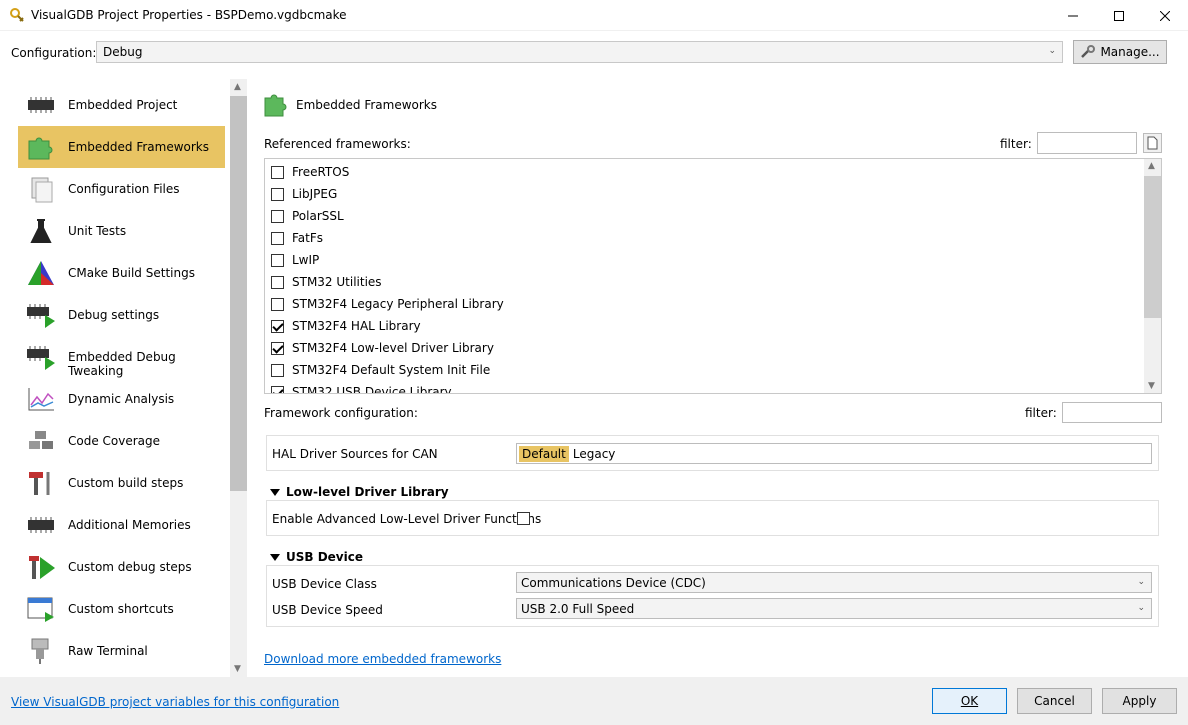 This screenshot has width=1188, height=725. I want to click on usb-speed-value: USB 2.0 Full Speed, so click(578, 608).